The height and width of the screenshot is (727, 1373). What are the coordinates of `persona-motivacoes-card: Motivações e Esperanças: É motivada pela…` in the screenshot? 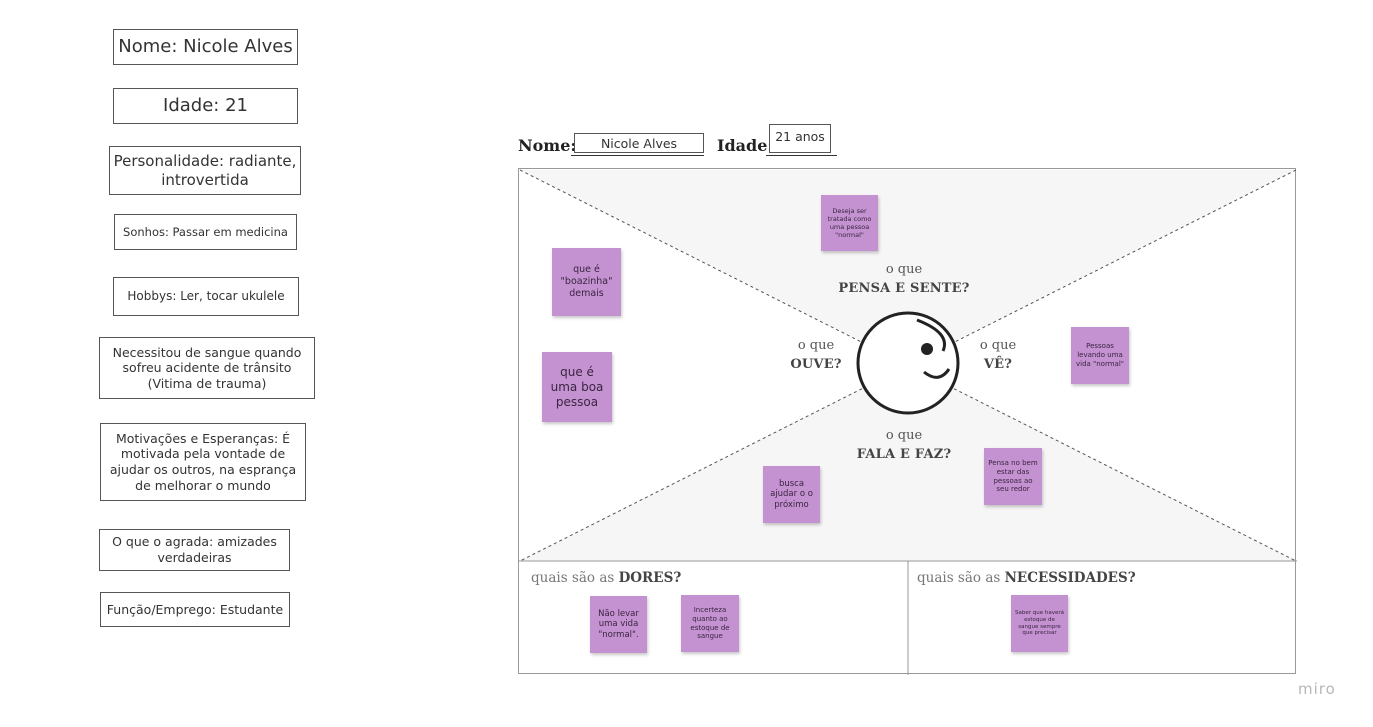 It's located at (203, 462).